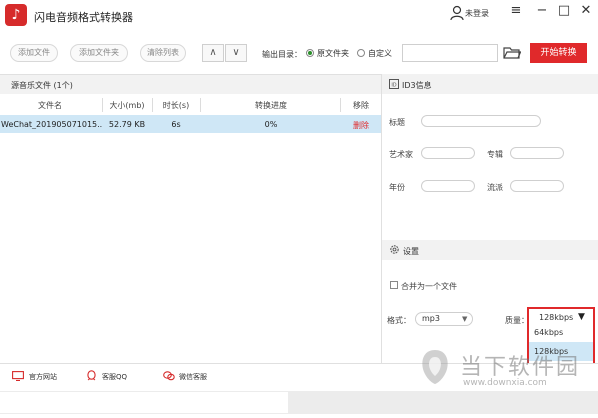 This screenshot has width=598, height=418. I want to click on add-file-button: 添加文件, so click(34, 53).